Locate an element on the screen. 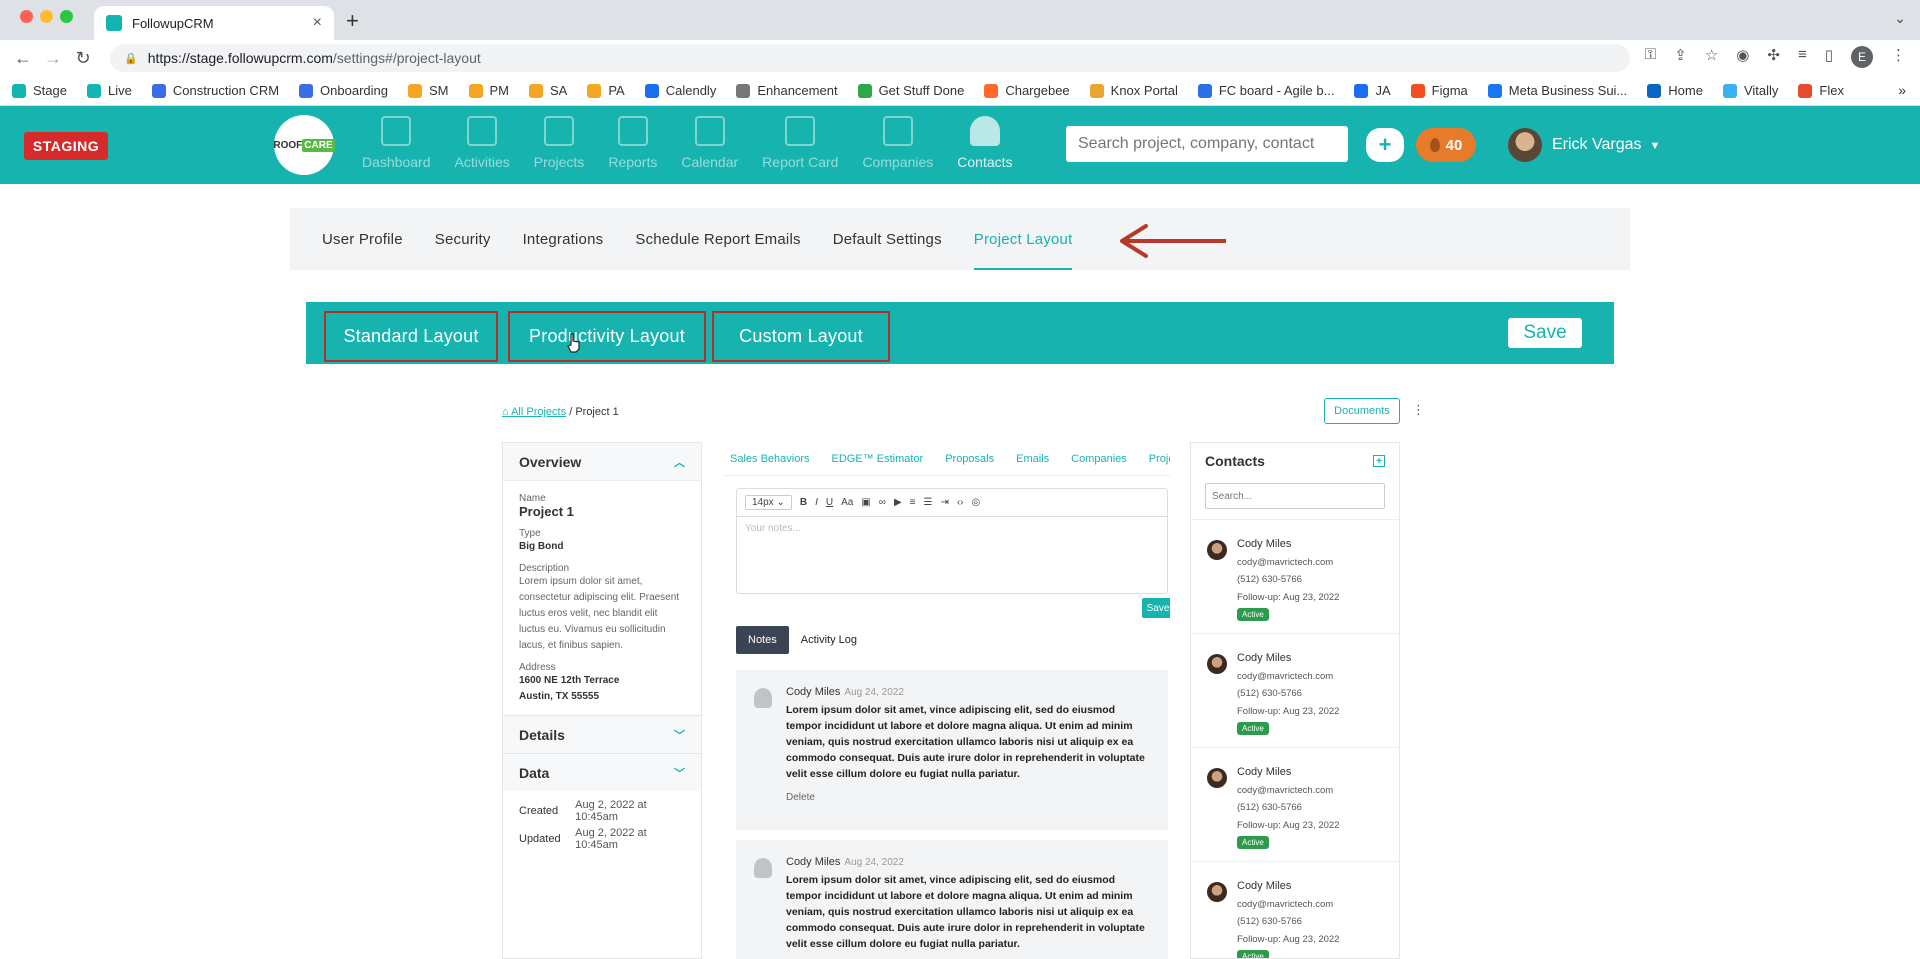 Image resolution: width=1920 pixels, height=959 pixels. bold-icon: B is located at coordinates (803, 502).